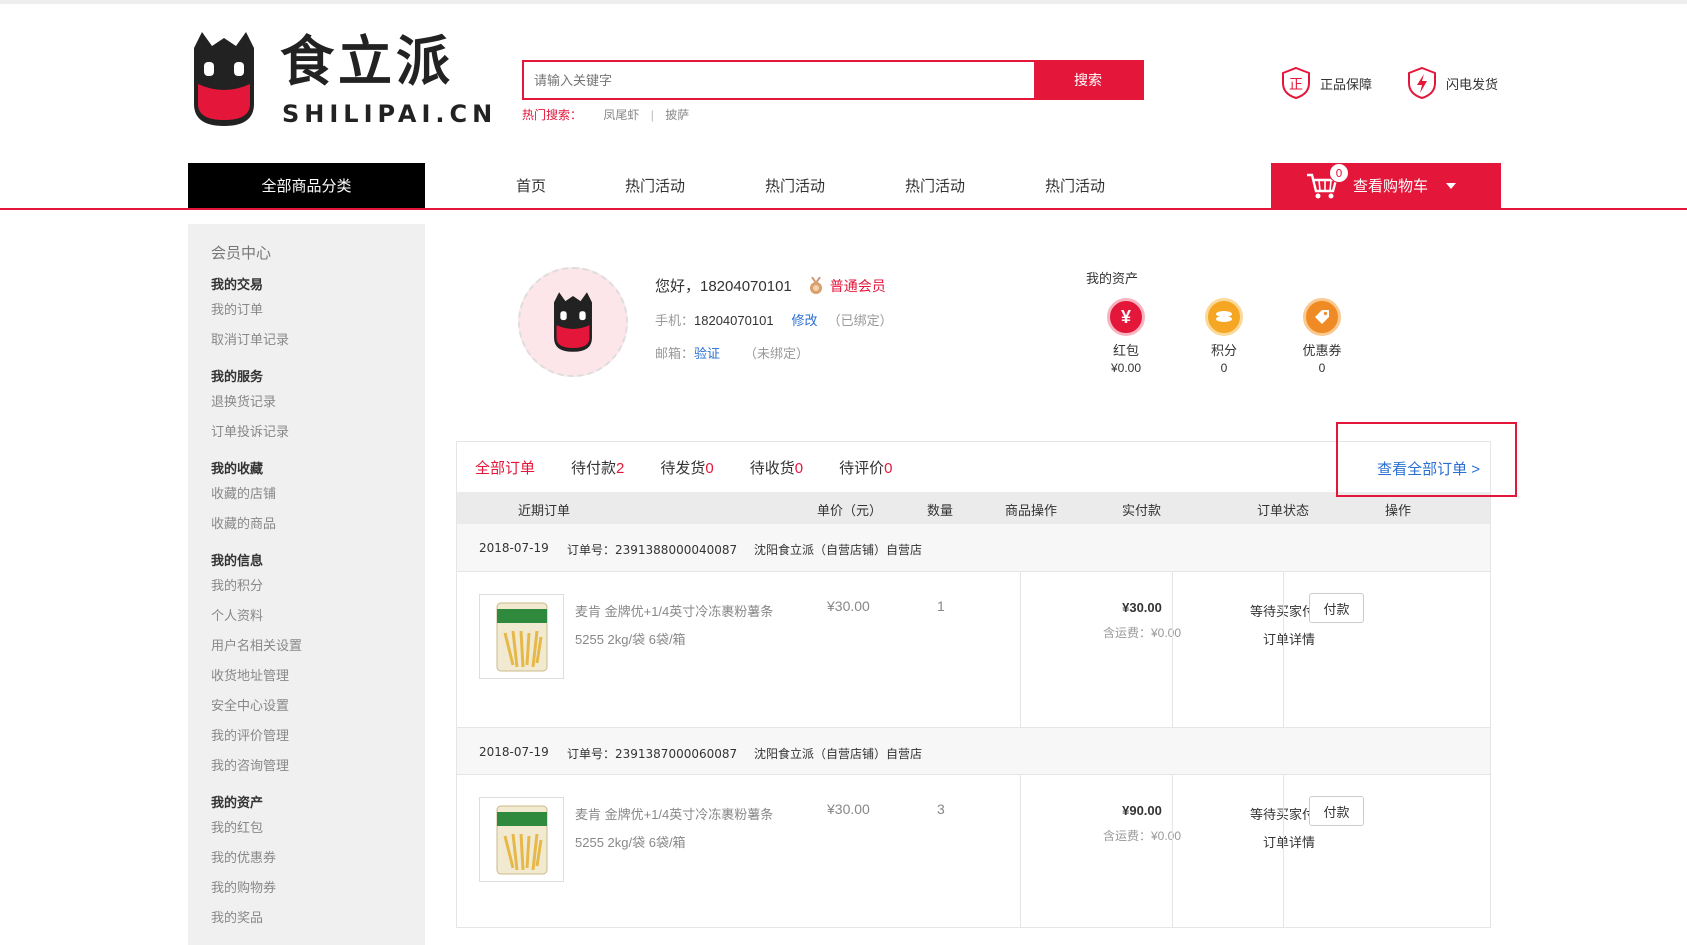  I want to click on view-cart-button: 0 查看购物车, so click(1386, 185).